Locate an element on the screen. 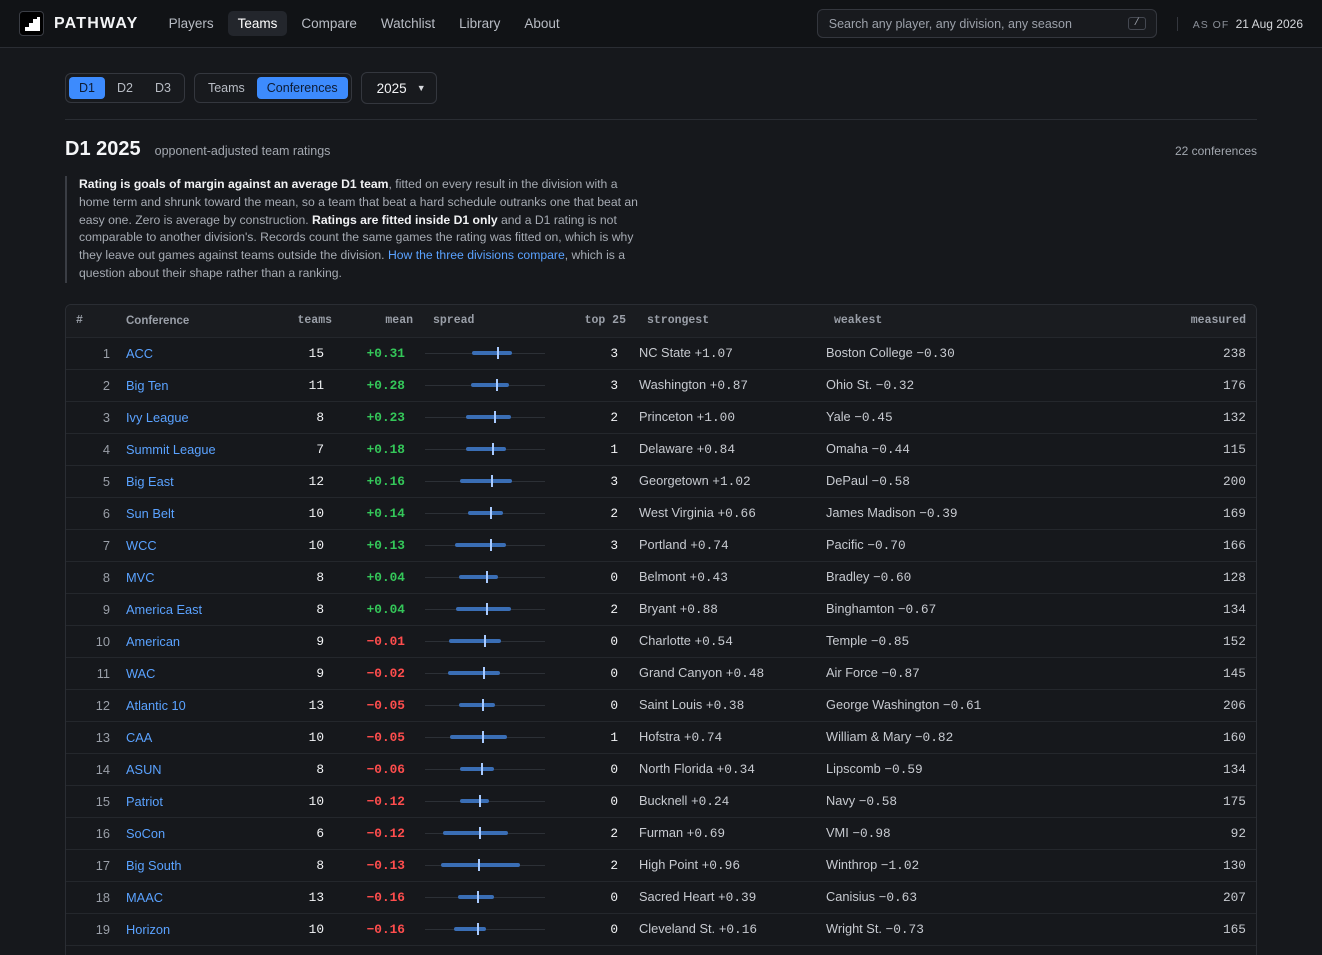  strongest-cell: Bryant +0.88 is located at coordinates (722, 609).